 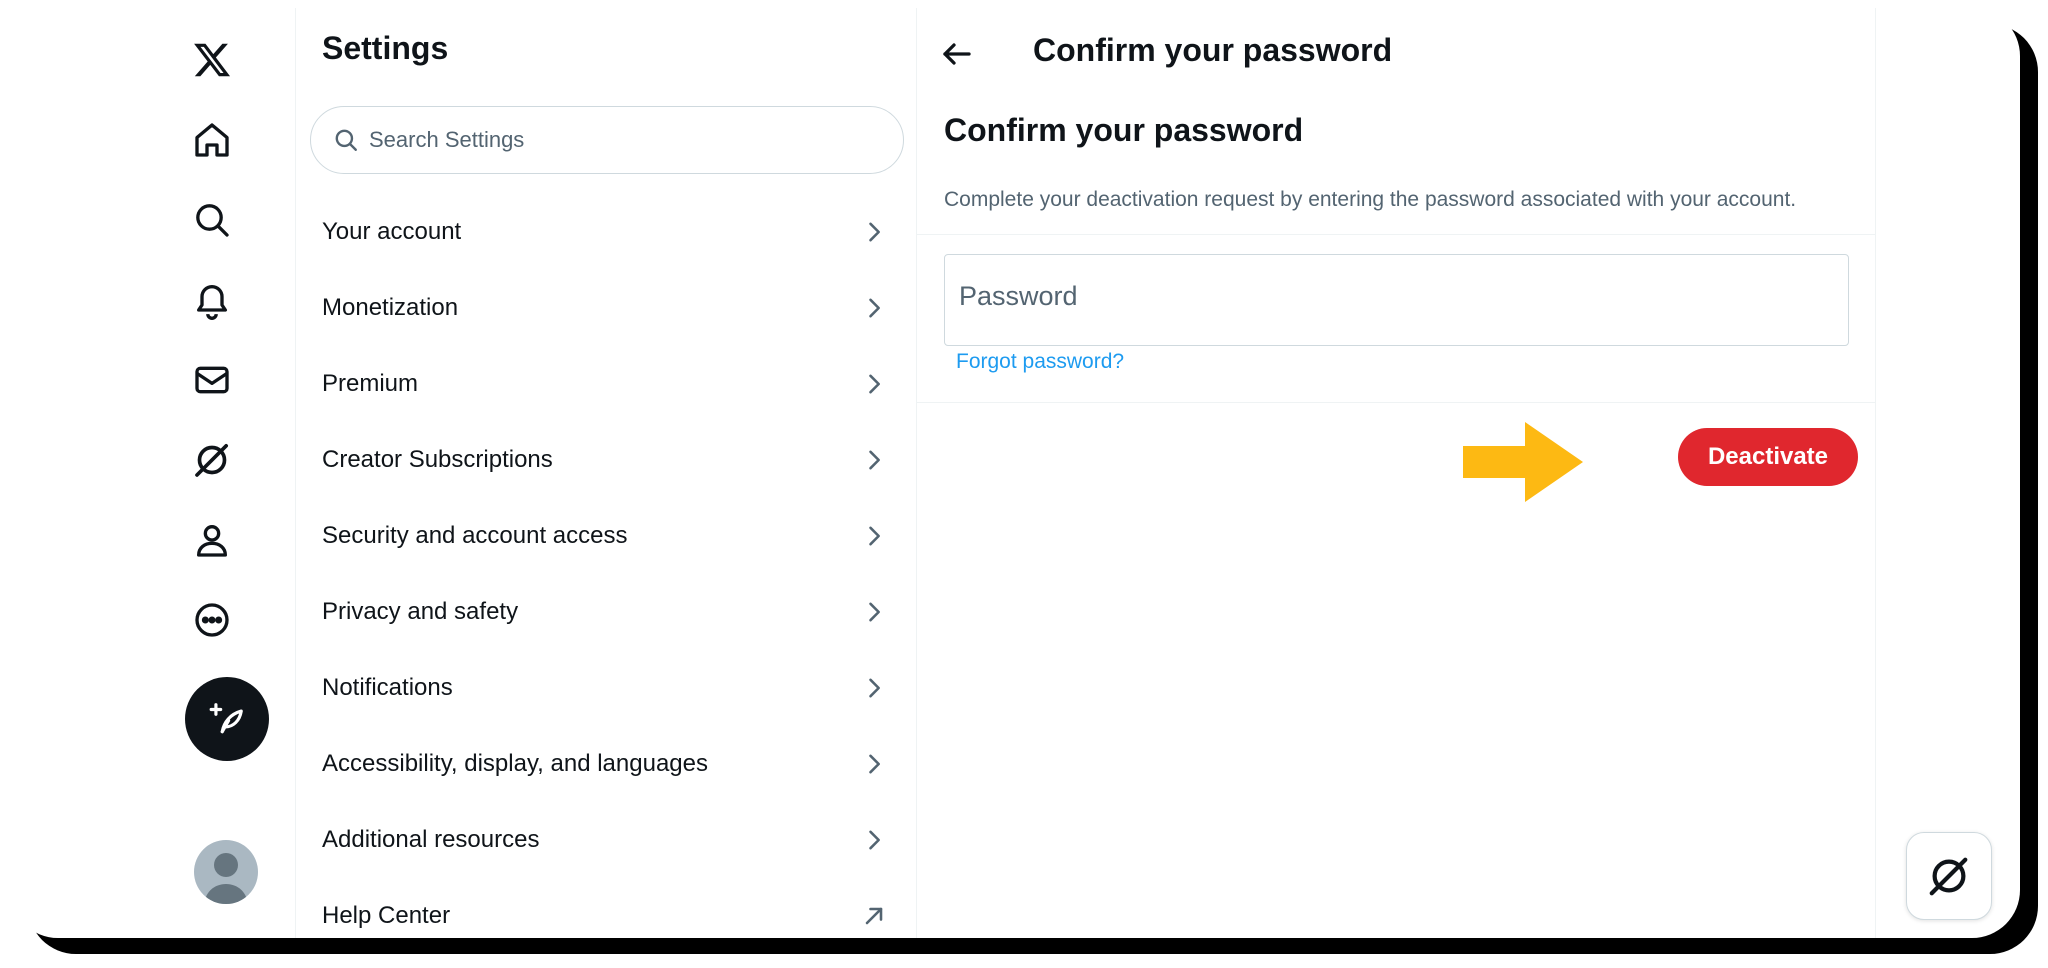 I want to click on form-divider, so click(x=1396, y=402).